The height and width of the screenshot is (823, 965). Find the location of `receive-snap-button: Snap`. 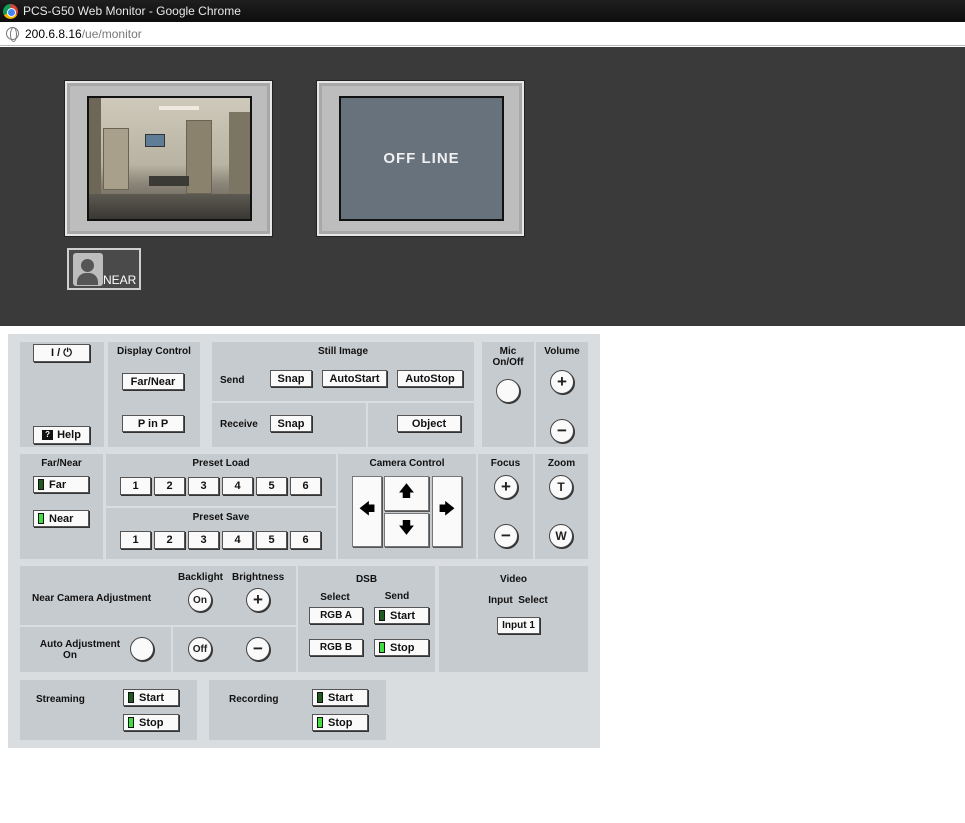

receive-snap-button: Snap is located at coordinates (291, 423).